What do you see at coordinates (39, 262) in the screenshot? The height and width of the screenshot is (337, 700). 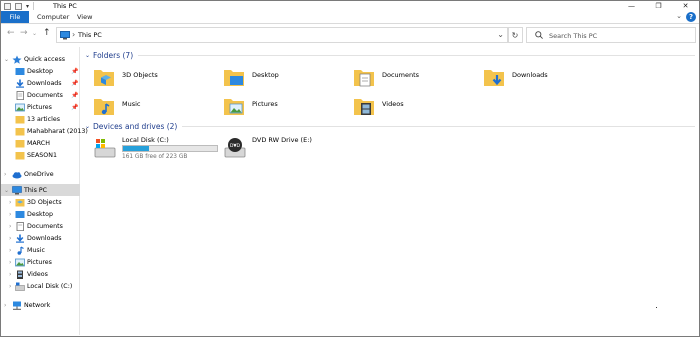 I see `nav-label: Pictures` at bounding box center [39, 262].